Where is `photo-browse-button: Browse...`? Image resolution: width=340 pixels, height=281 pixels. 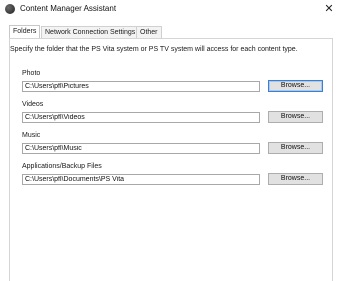 photo-browse-button: Browse... is located at coordinates (295, 86).